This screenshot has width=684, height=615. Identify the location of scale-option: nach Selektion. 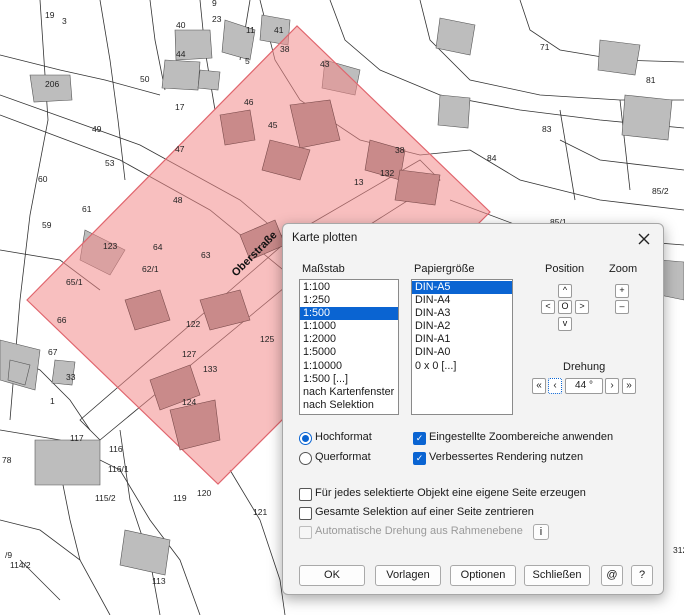
(349, 405).